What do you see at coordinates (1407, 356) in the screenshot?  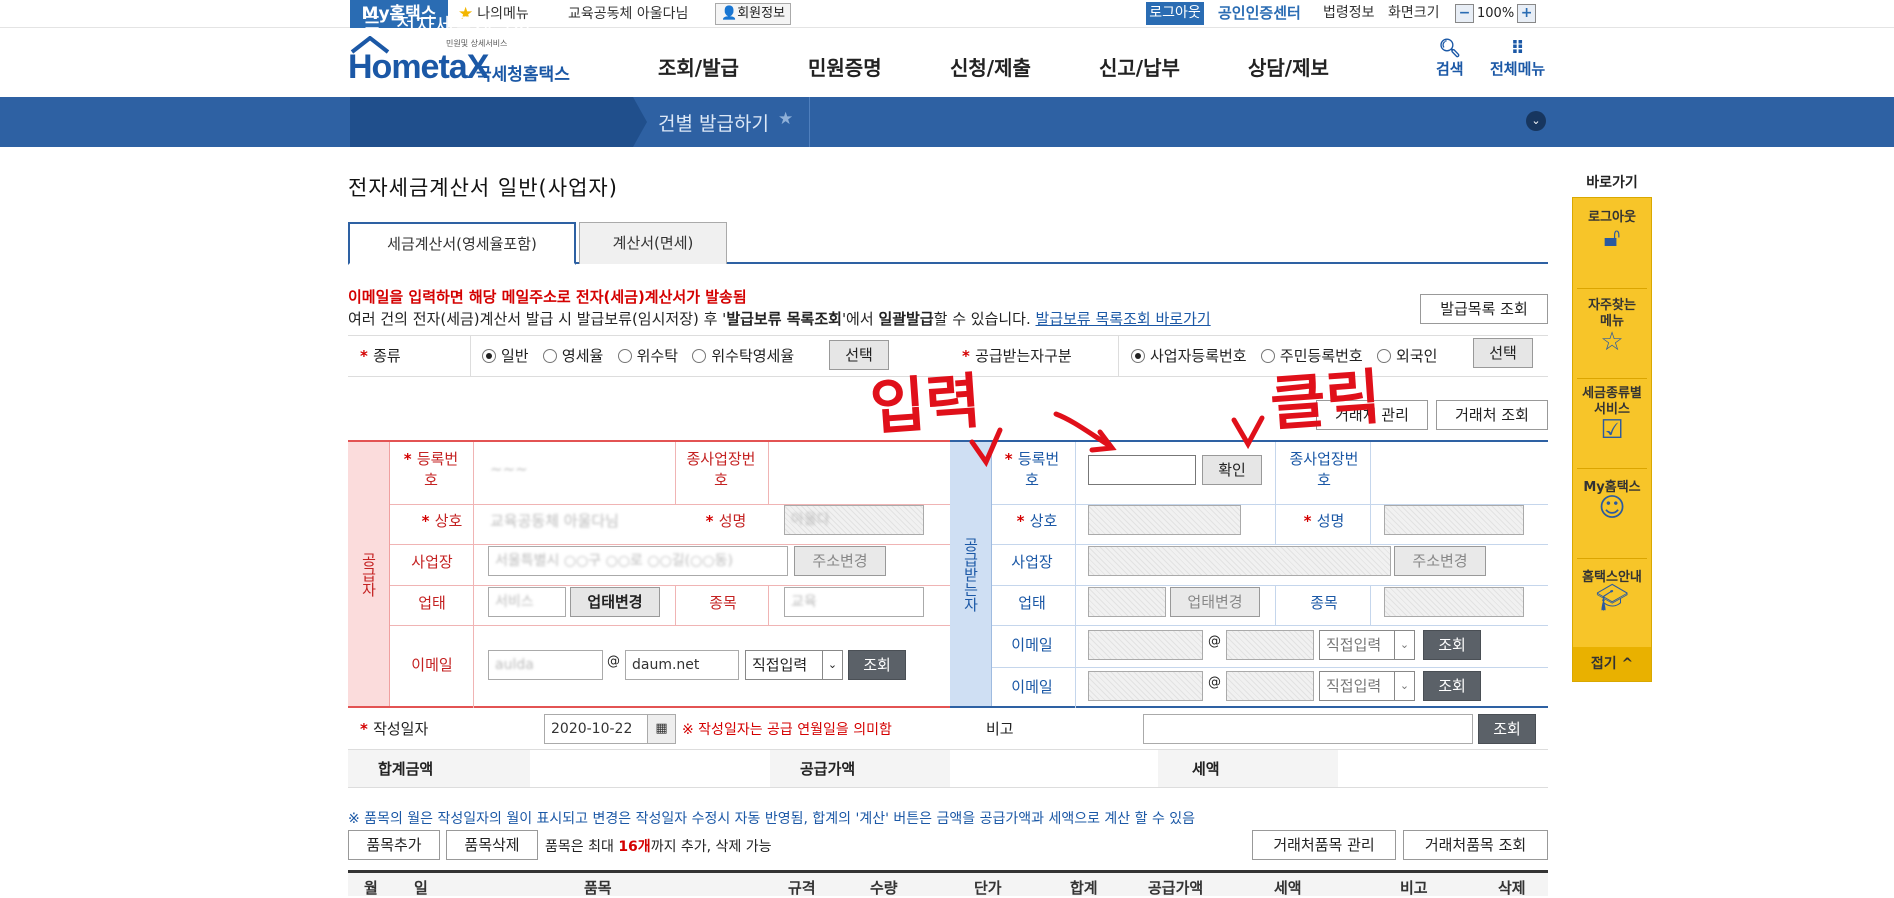 I see `radio-foreigner: 외국인` at bounding box center [1407, 356].